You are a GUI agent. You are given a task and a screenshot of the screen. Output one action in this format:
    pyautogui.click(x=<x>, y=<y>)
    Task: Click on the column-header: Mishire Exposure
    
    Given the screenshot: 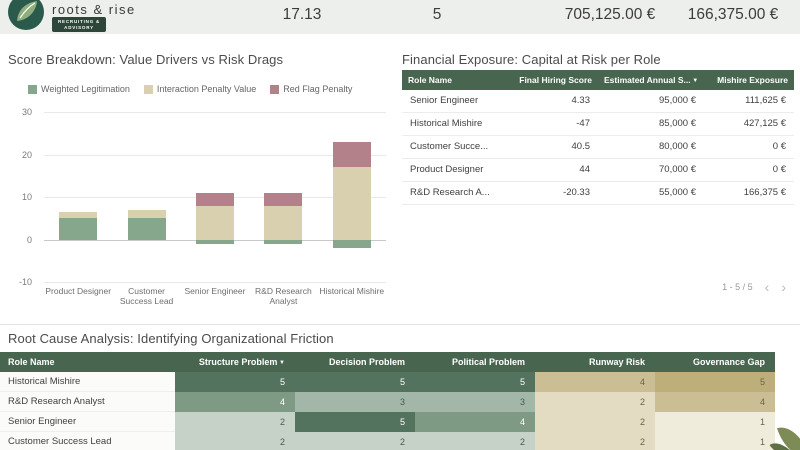 What is the action you would take?
    pyautogui.click(x=749, y=80)
    